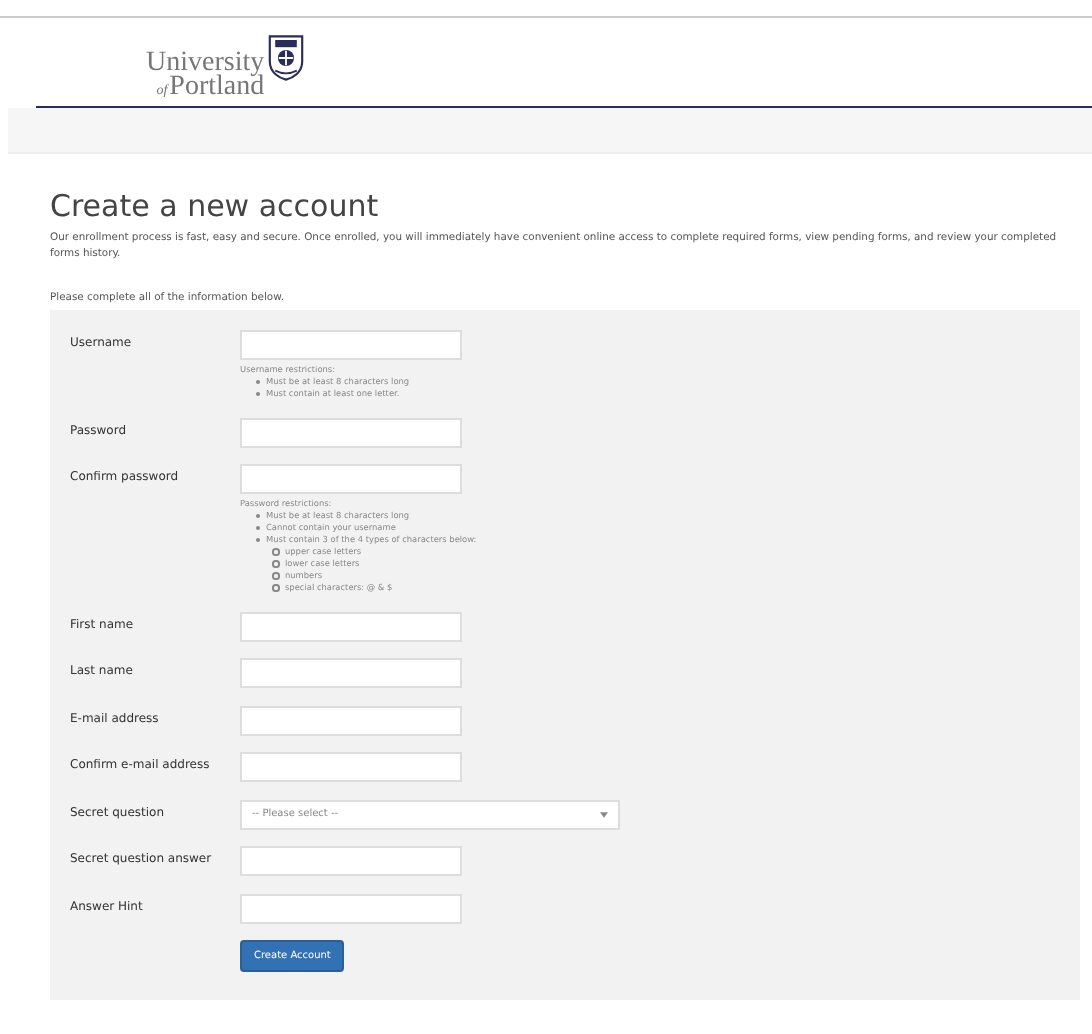 The height and width of the screenshot is (1034, 1092). Describe the element at coordinates (217, 88) in the screenshot. I see `logo-wordmark: Portland` at that location.